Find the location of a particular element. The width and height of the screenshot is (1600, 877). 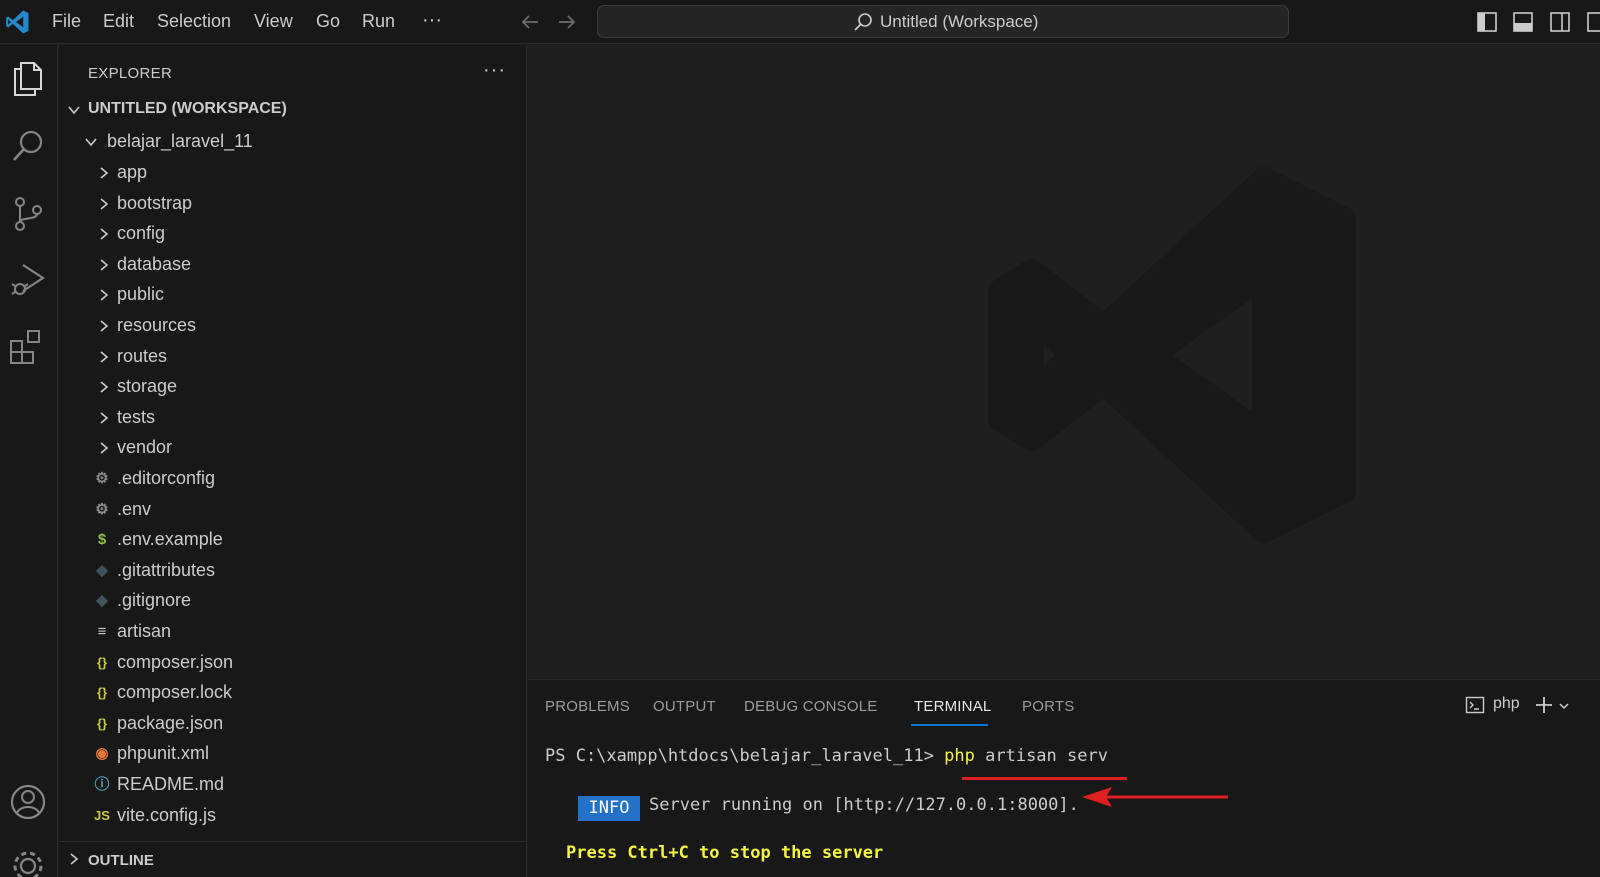

folder-item: database is located at coordinates (293, 264).